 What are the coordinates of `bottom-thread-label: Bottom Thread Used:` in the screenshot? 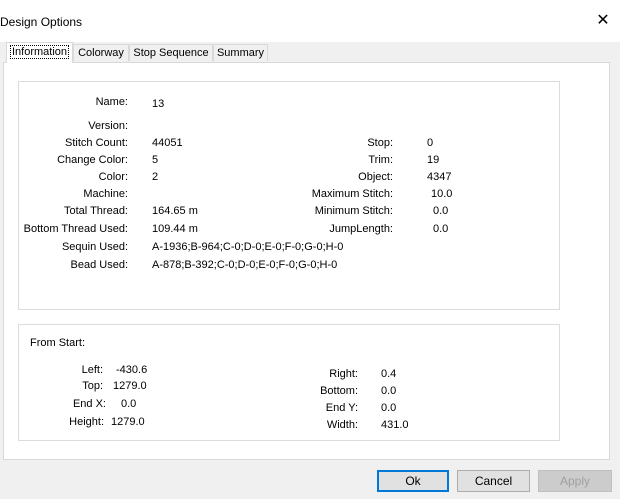 It's located at (75, 229).